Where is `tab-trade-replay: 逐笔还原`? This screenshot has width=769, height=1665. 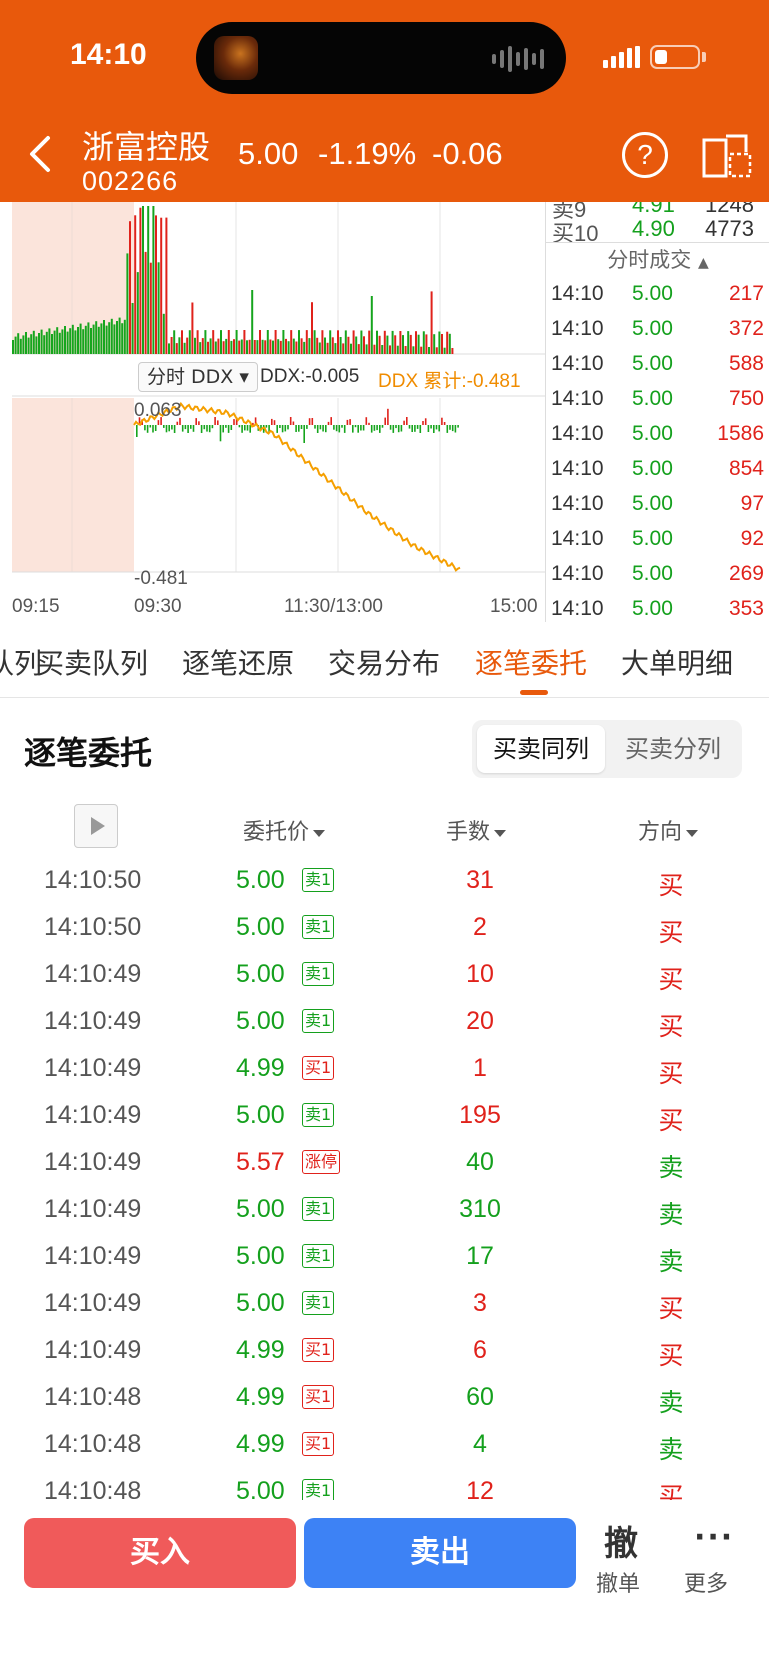
tab-trade-replay: 逐笔还原 is located at coordinates (238, 662).